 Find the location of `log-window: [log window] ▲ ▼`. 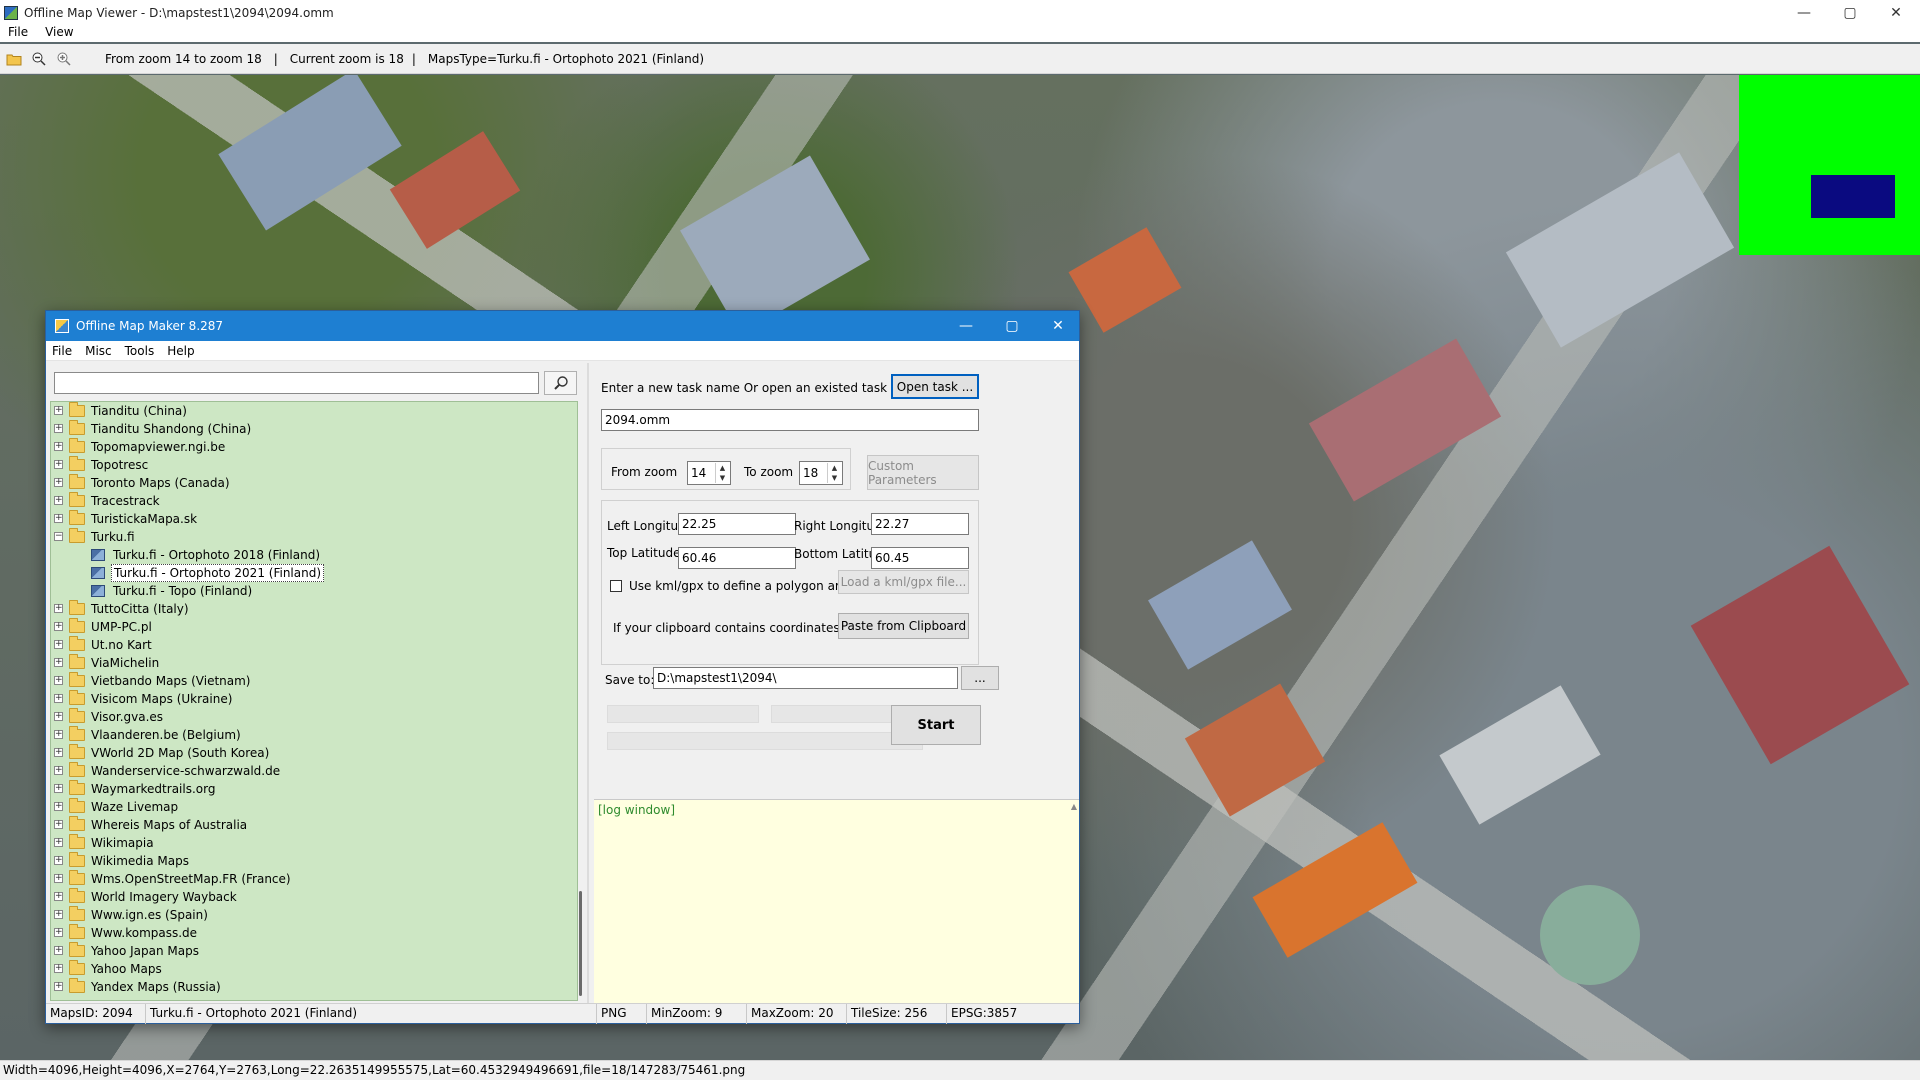

log-window: [log window] ▲ ▼ is located at coordinates (836, 906).